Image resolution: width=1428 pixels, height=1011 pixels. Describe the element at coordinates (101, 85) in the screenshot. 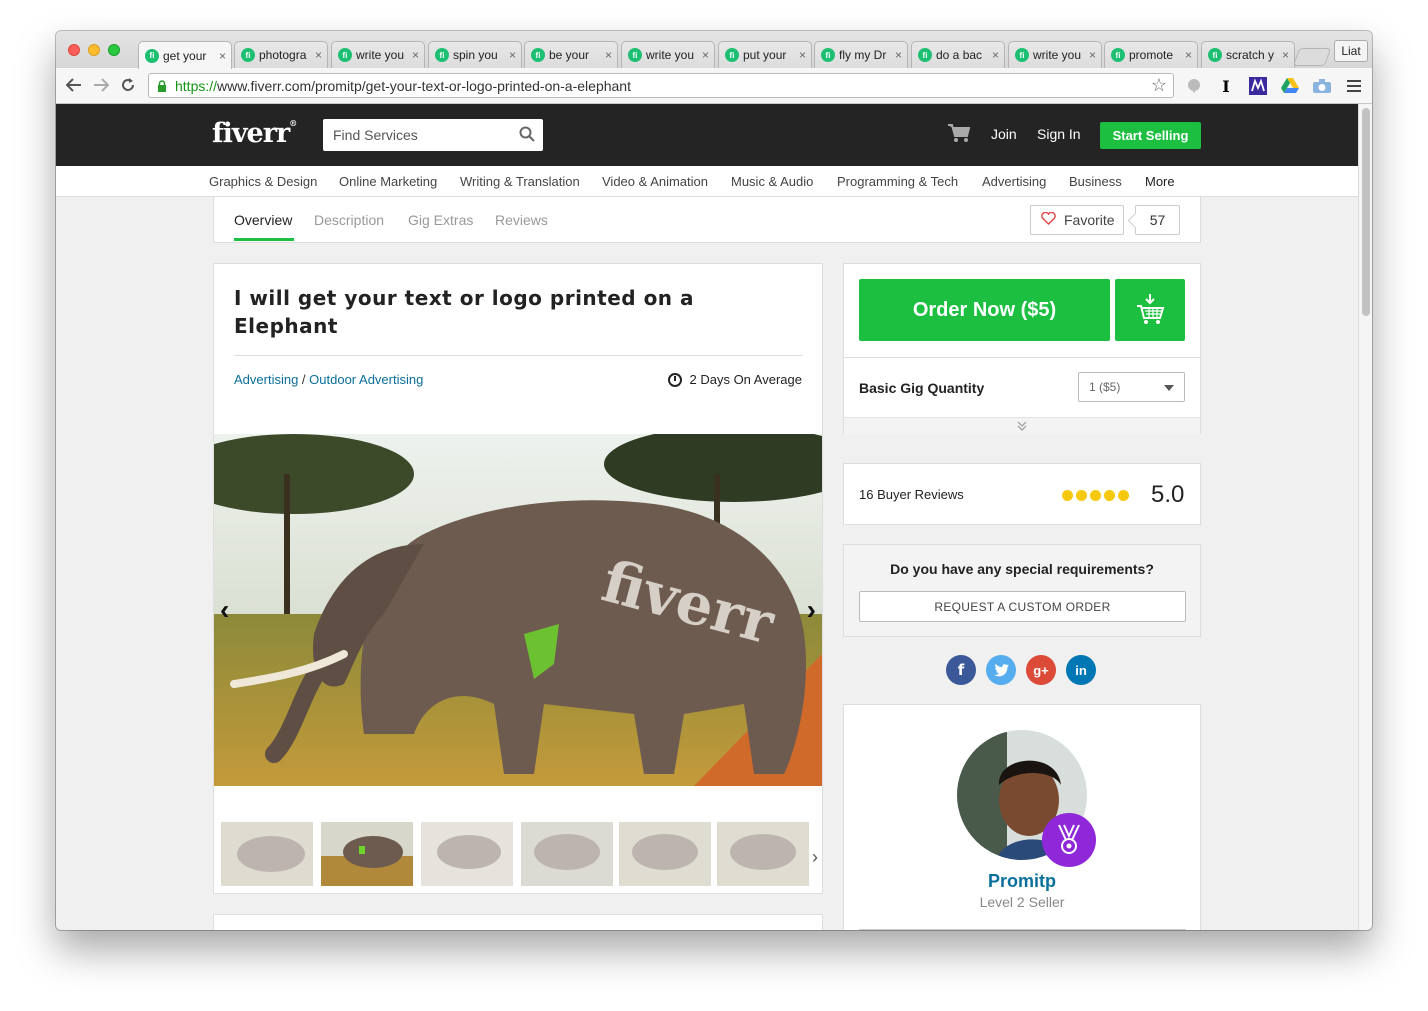

I see `forward-arrow-icon` at that location.